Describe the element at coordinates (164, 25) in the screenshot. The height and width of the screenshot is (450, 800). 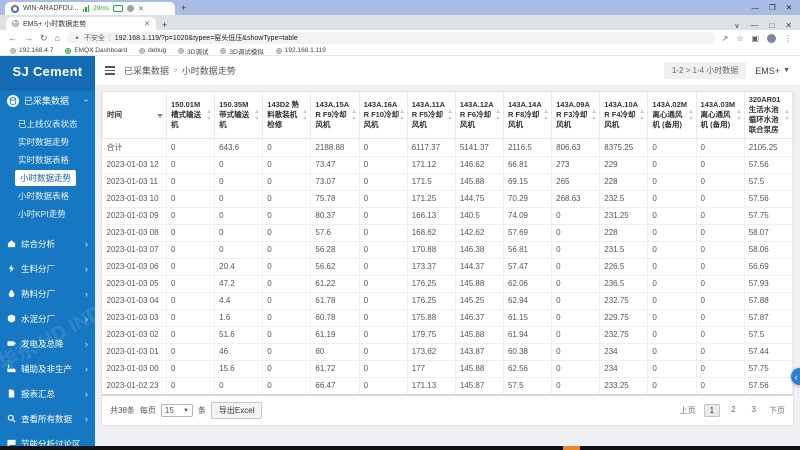
I see `new-tab-button: +` at that location.